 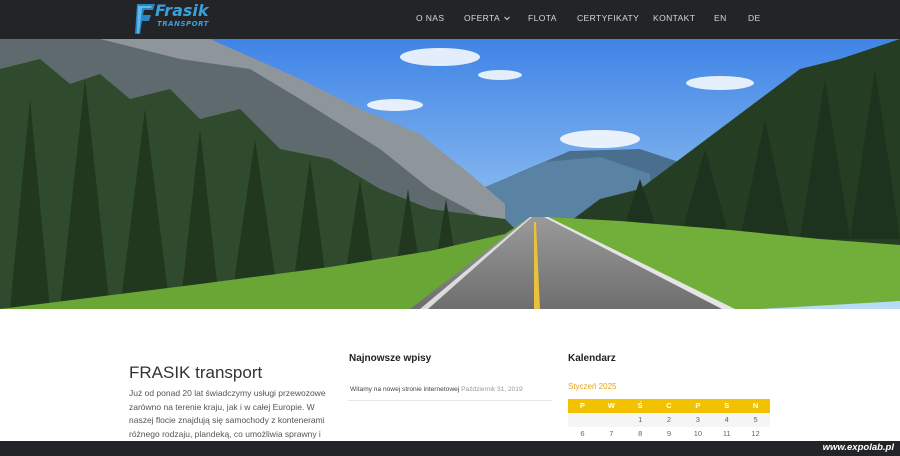 I want to click on calendar-day: 6, so click(x=582, y=433).